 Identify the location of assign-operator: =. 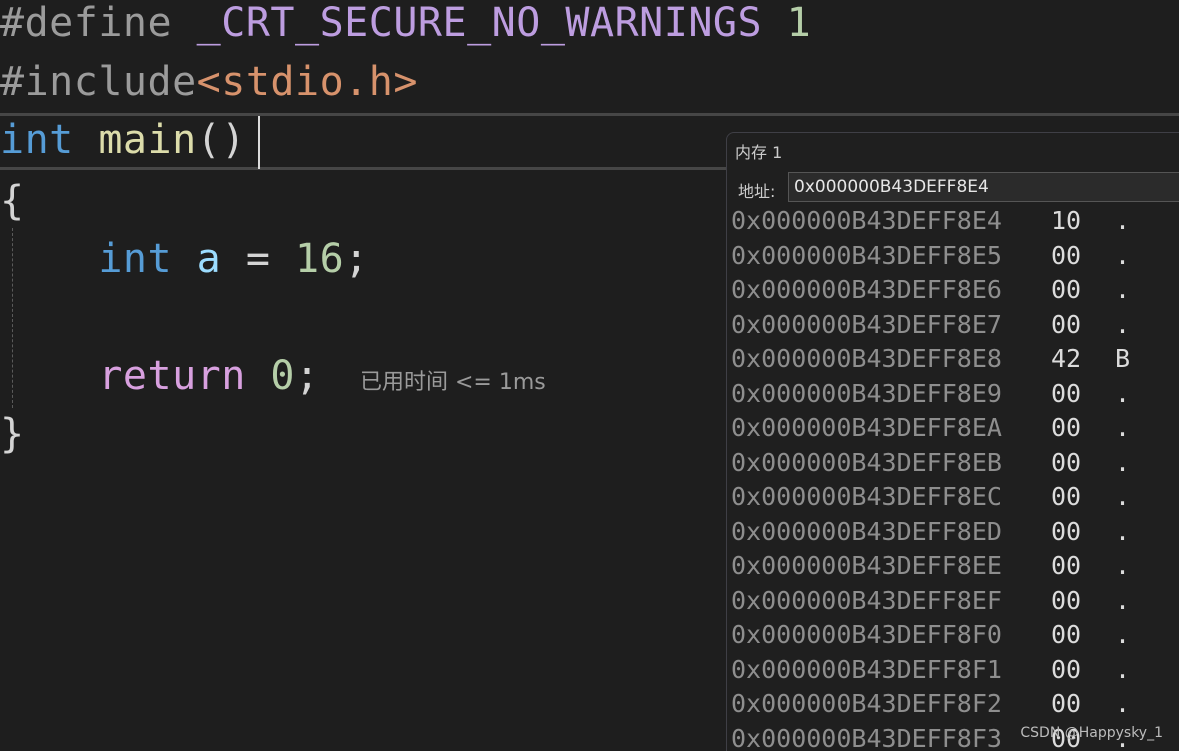
(258, 259).